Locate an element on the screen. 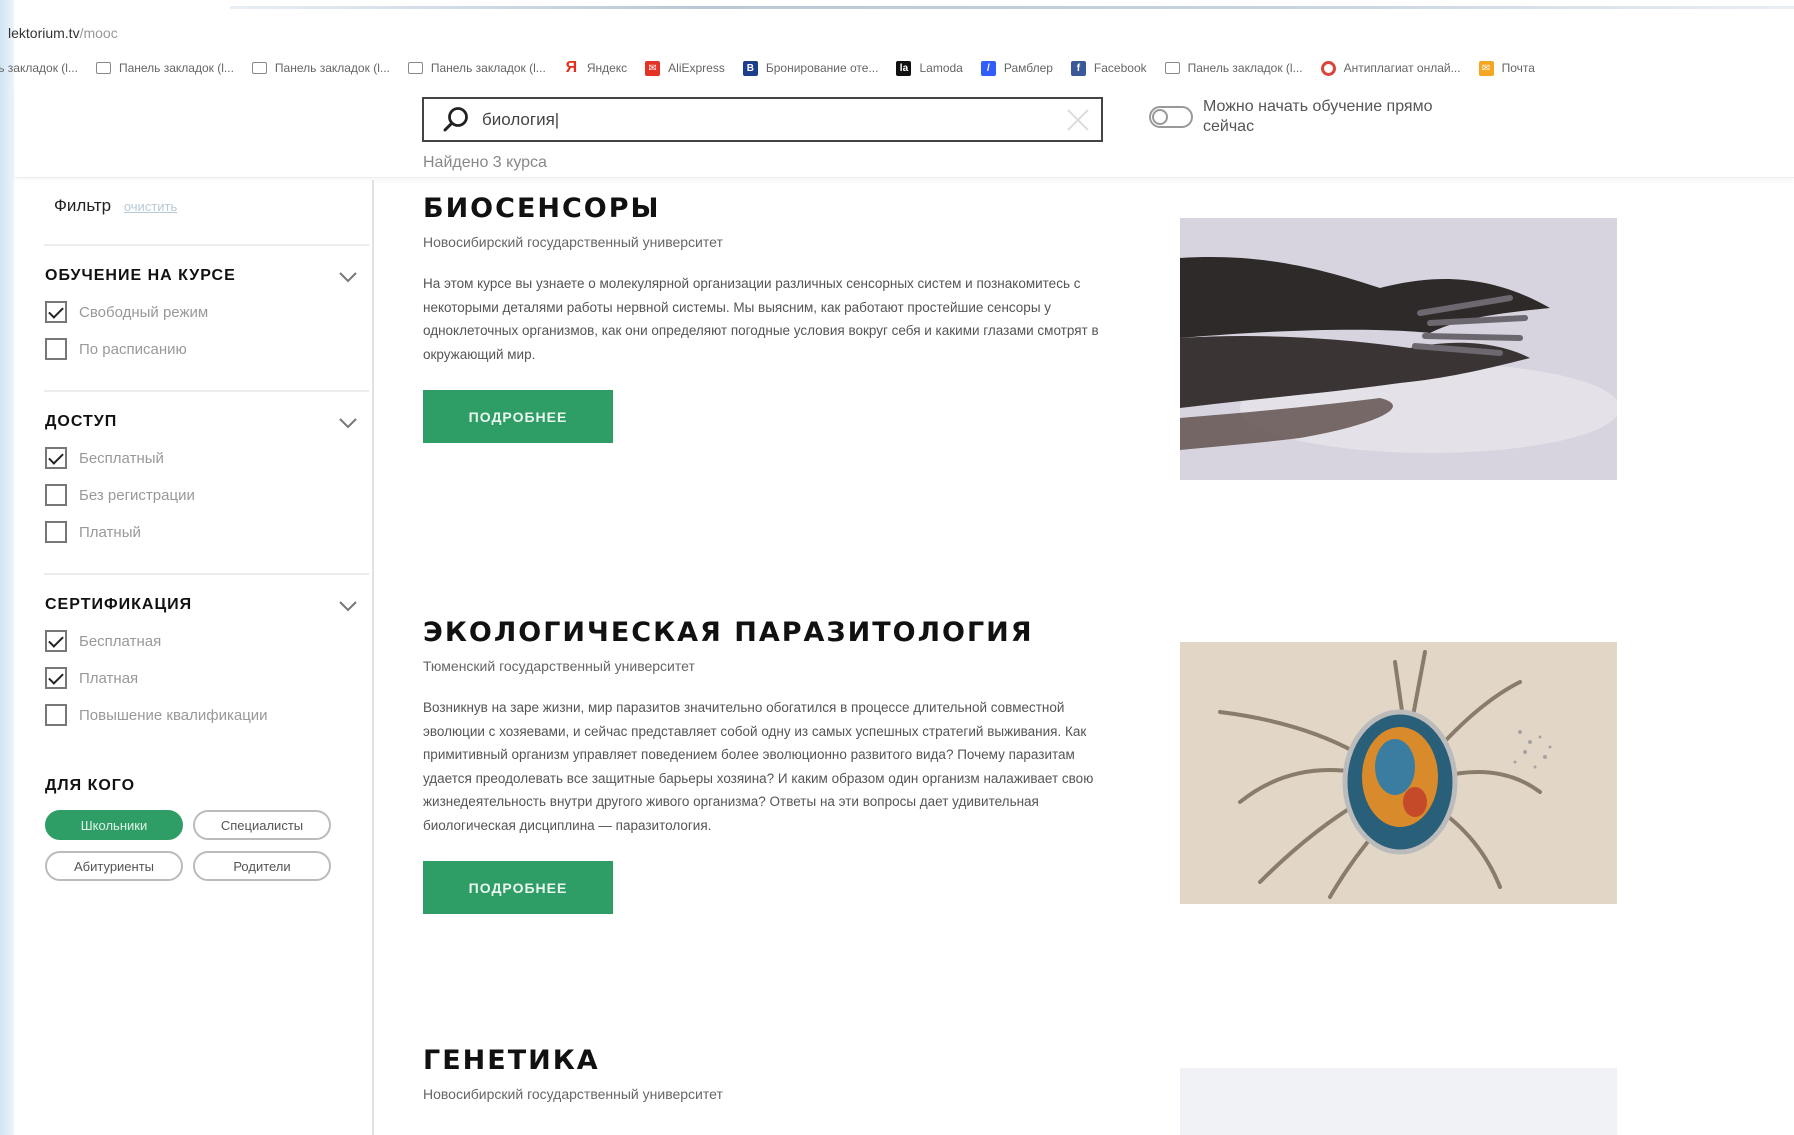 This screenshot has height=1135, width=1794. pill-pupils: Школьники is located at coordinates (114, 825).